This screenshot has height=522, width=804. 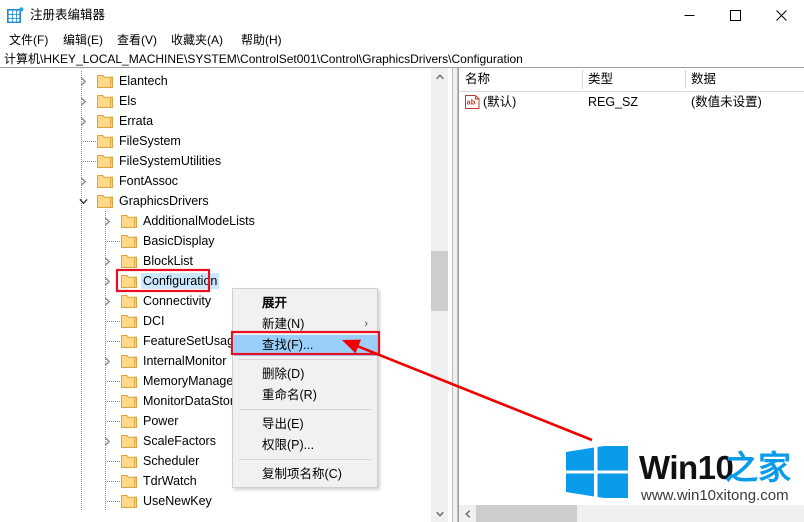 What do you see at coordinates (179, 441) in the screenshot?
I see `tree-item-label: ScaleFactors` at bounding box center [179, 441].